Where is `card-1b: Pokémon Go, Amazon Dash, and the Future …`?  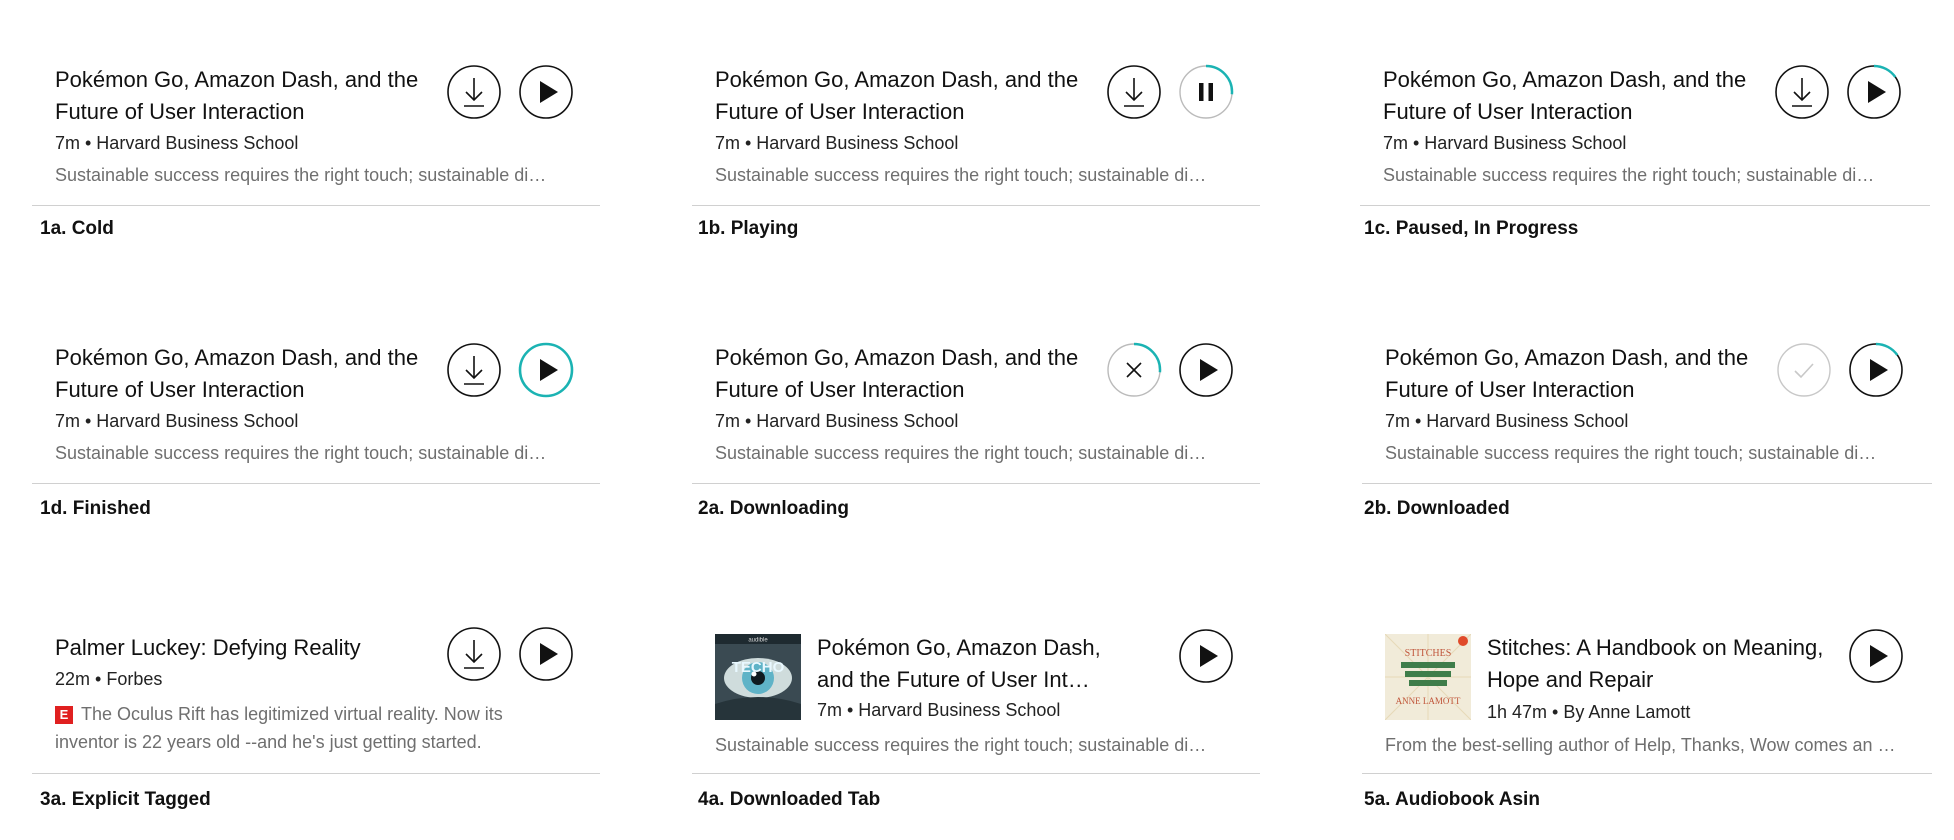 card-1b: Pokémon Go, Amazon Dash, and the Future … is located at coordinates (976, 145).